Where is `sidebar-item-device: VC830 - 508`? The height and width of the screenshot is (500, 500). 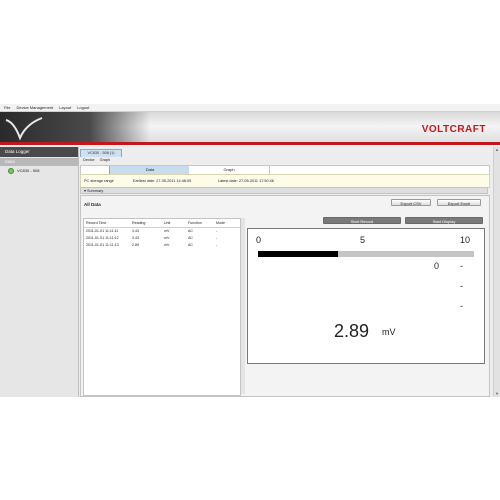 sidebar-item-device: VC830 - 508 is located at coordinates (39, 171).